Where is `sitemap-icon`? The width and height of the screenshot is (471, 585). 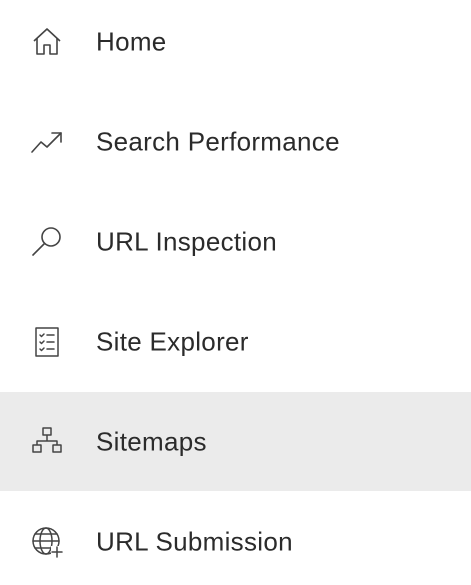
sitemap-icon is located at coordinates (47, 442).